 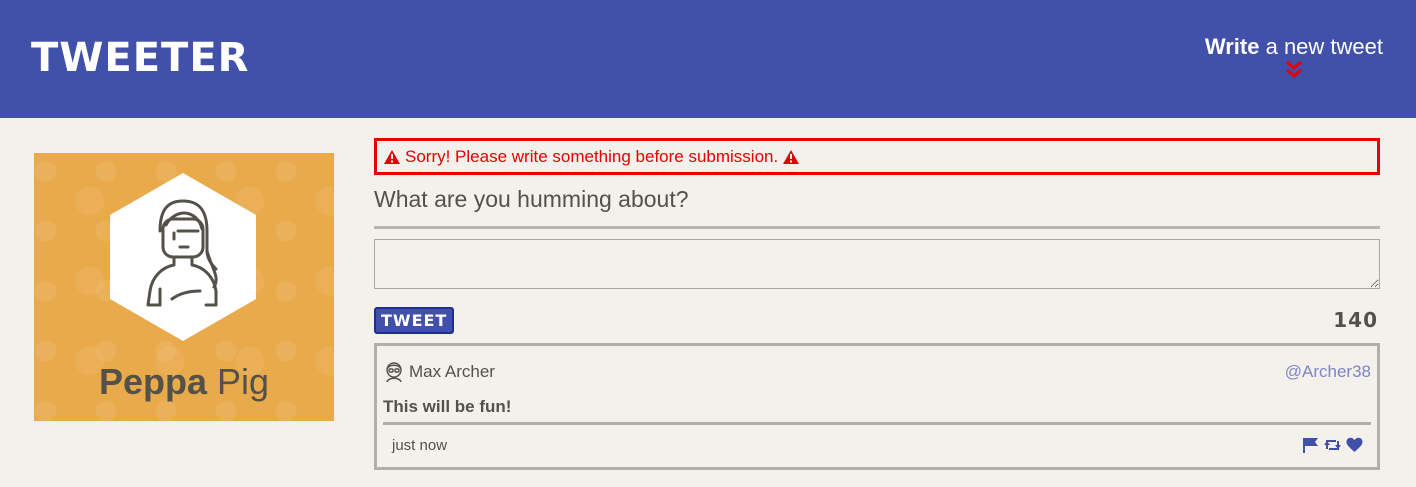 I want to click on profile-card: Peppa Pig, so click(x=184, y=287).